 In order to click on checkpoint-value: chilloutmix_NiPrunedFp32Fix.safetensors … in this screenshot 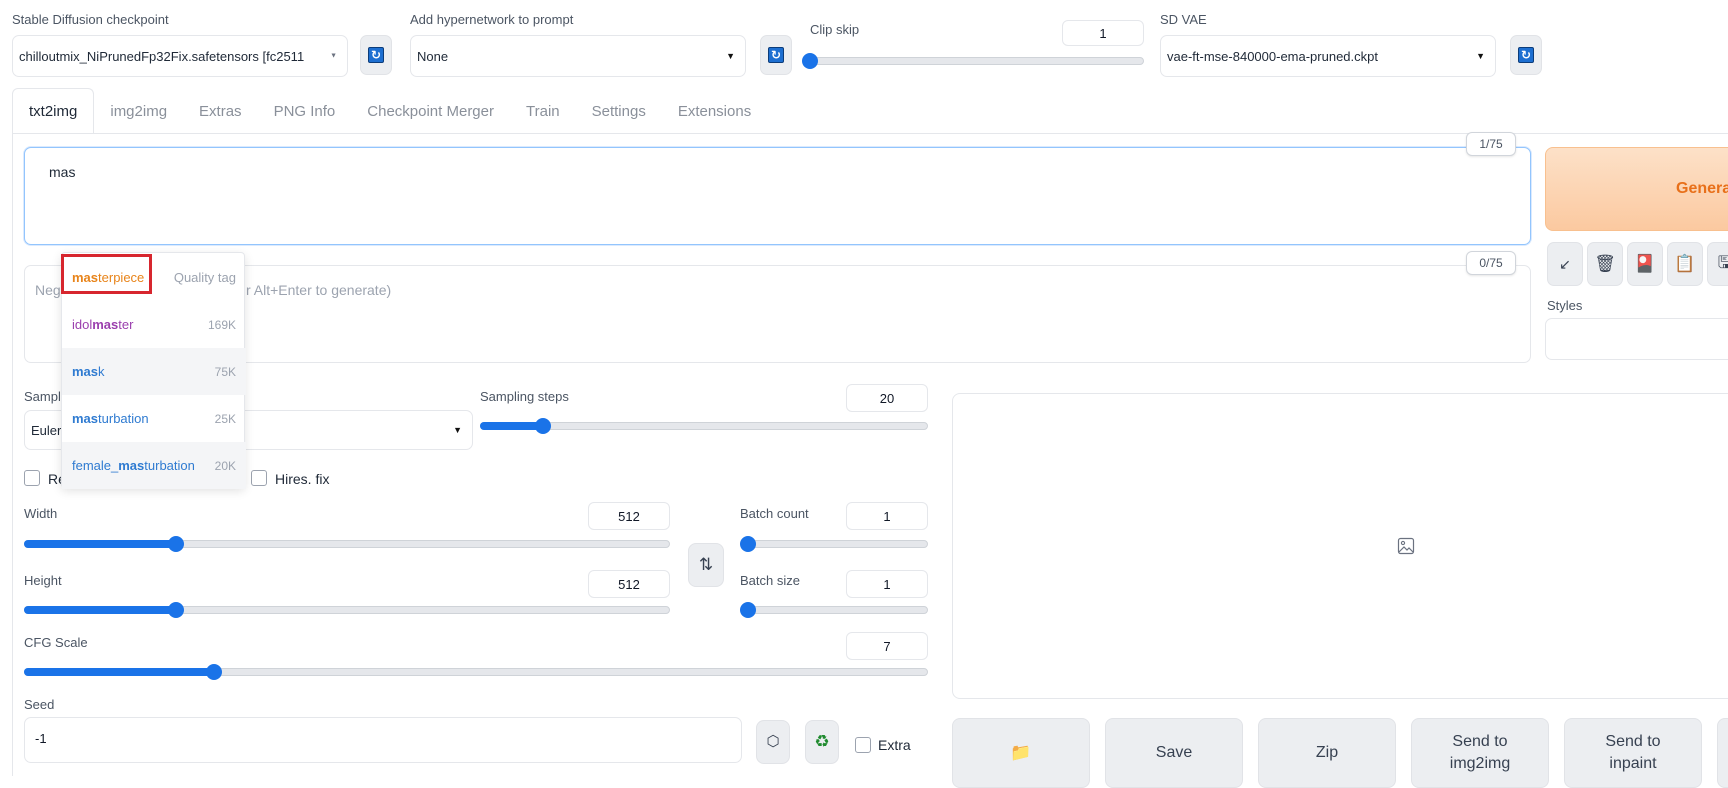, I will do `click(162, 56)`.